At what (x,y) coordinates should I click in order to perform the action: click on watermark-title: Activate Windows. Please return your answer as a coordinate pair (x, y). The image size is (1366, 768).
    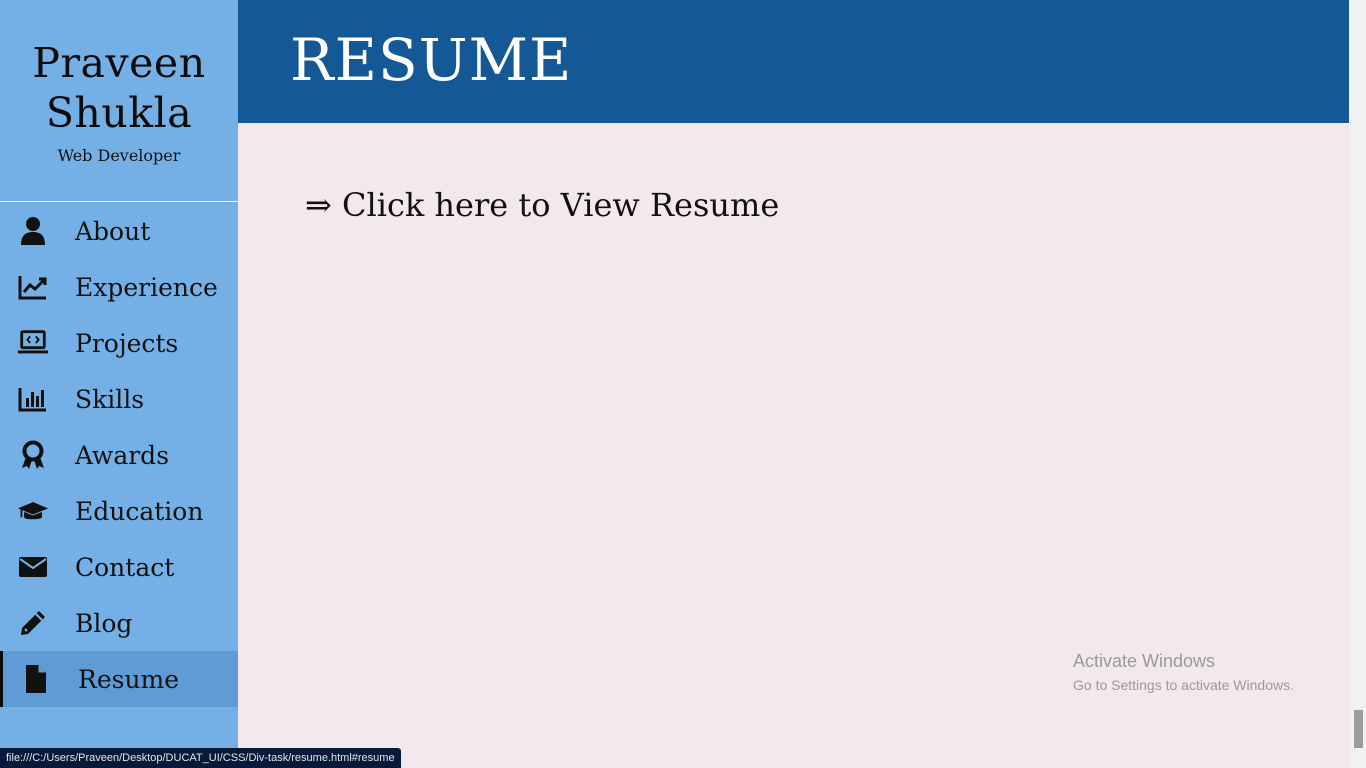
    Looking at the image, I should click on (1144, 661).